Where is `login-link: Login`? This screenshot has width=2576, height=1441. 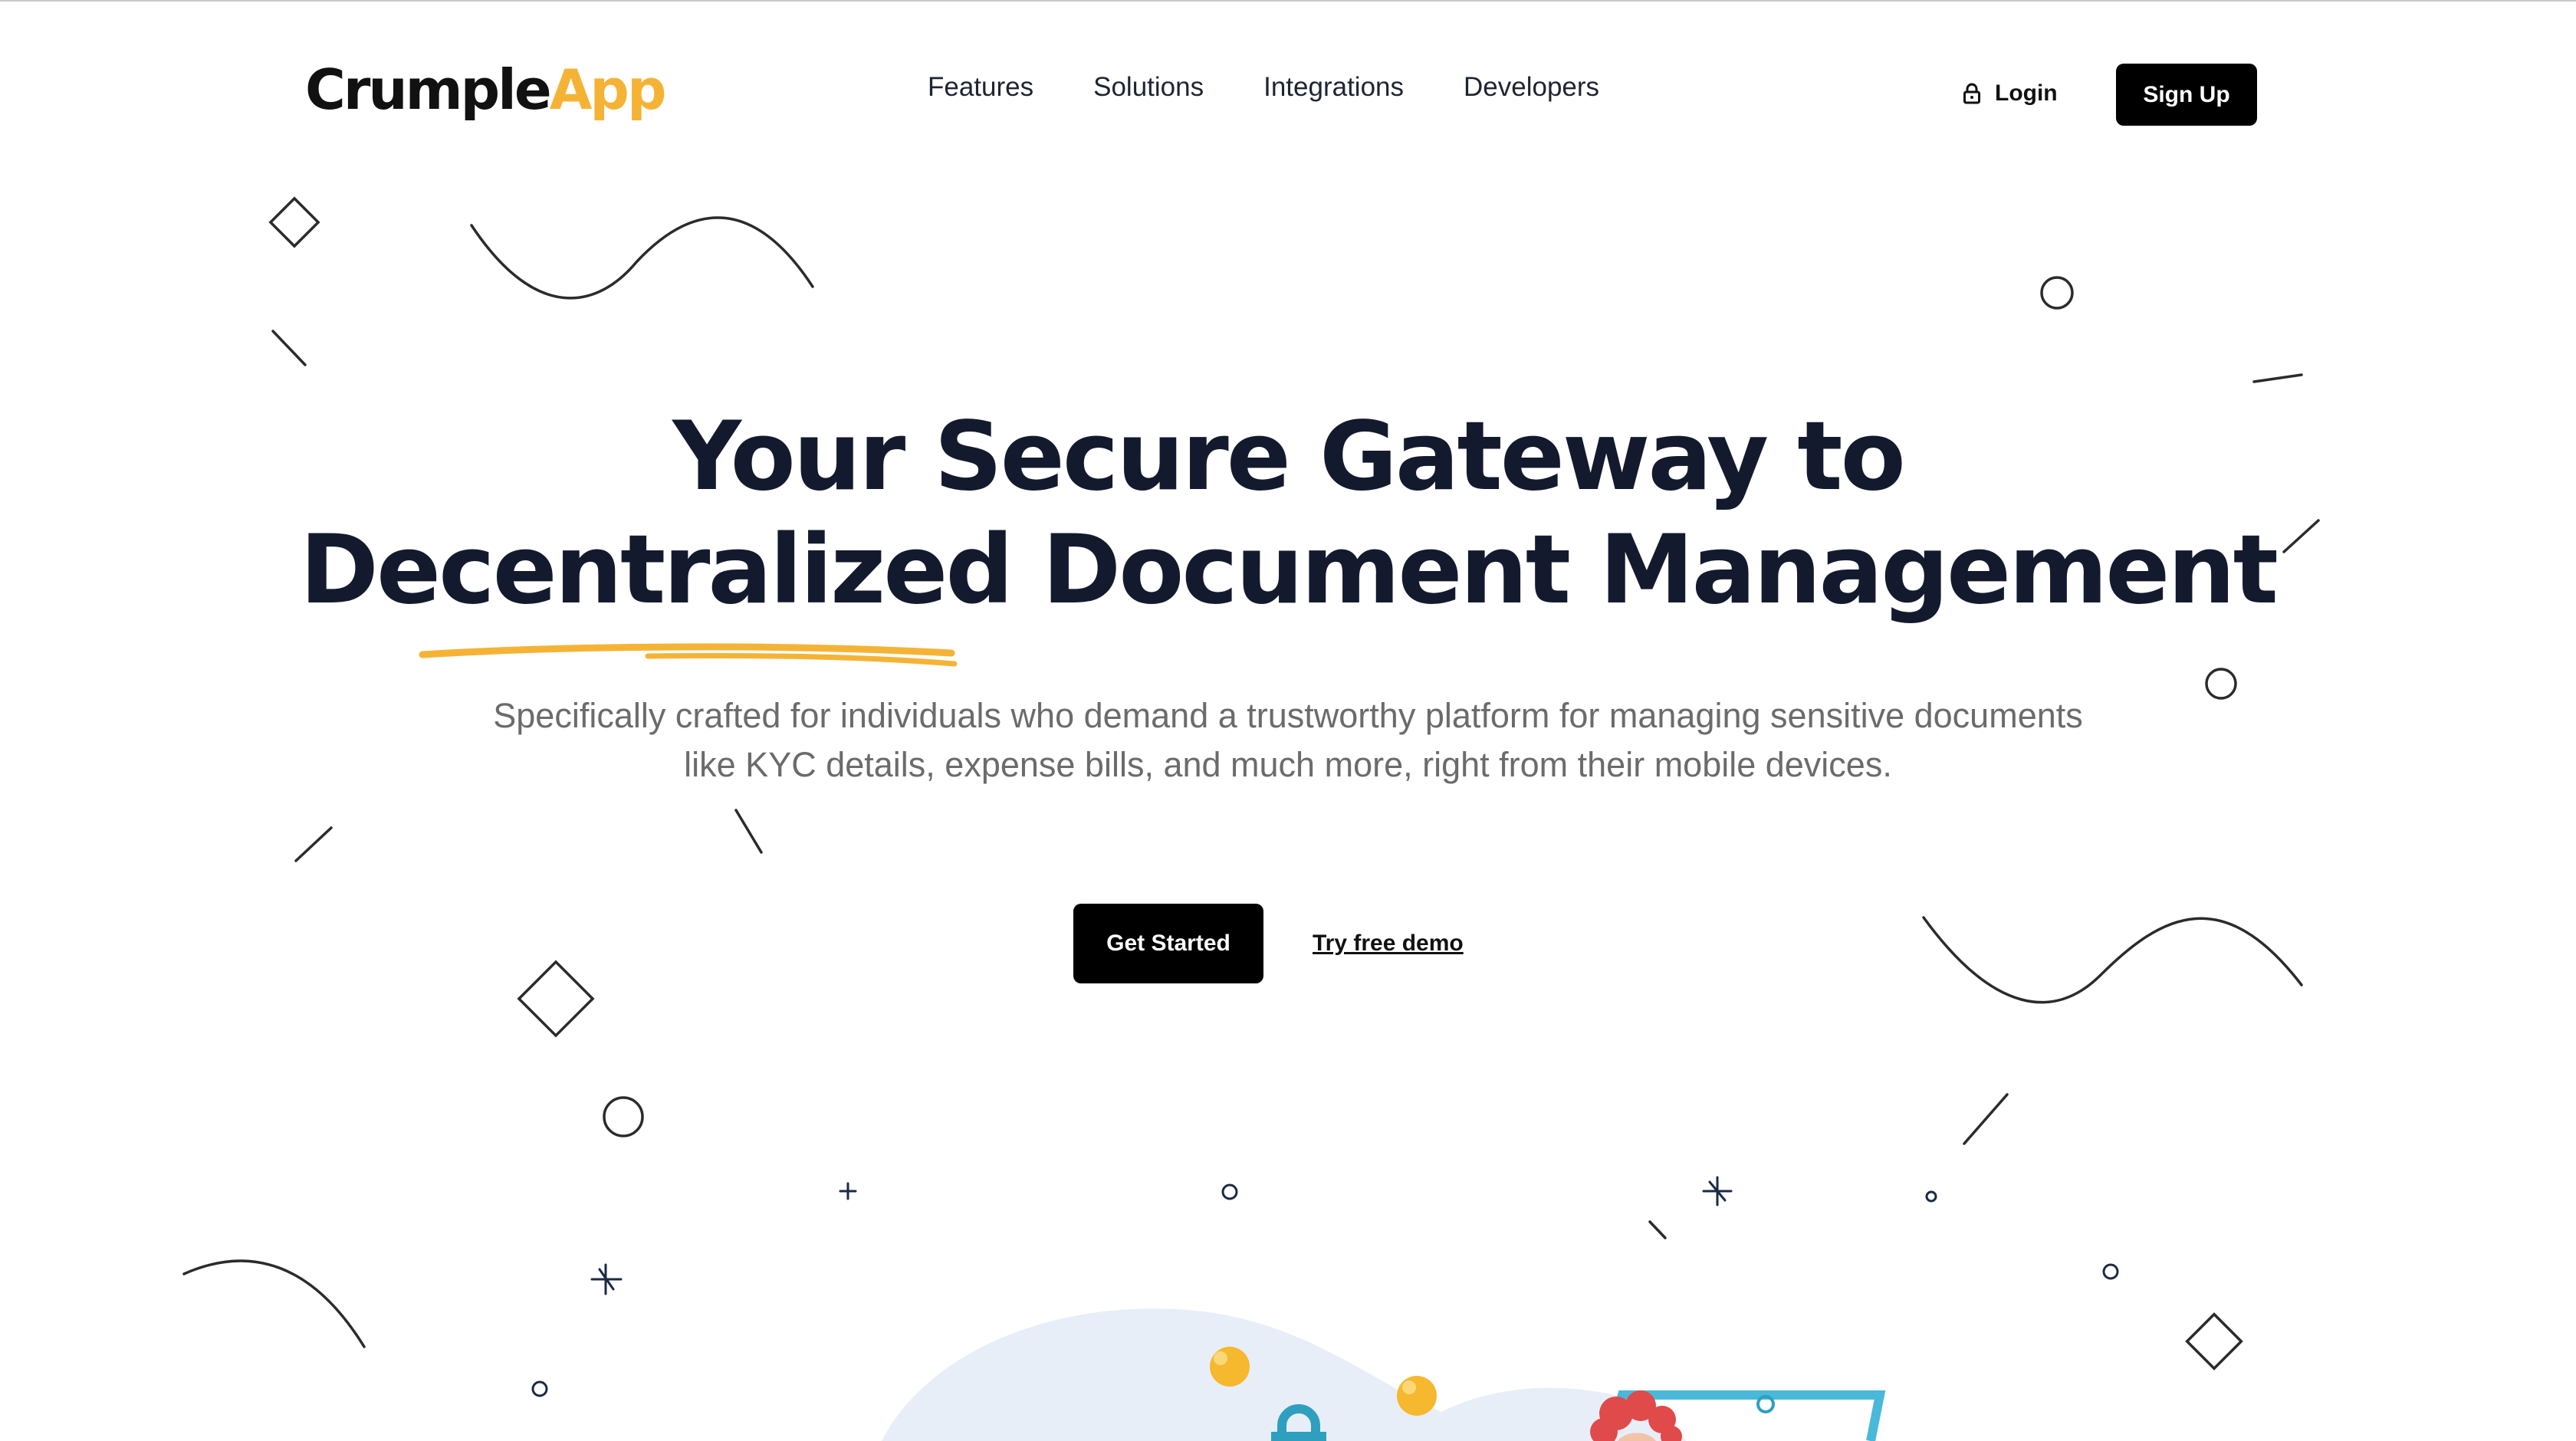
login-link: Login is located at coordinates (2010, 94).